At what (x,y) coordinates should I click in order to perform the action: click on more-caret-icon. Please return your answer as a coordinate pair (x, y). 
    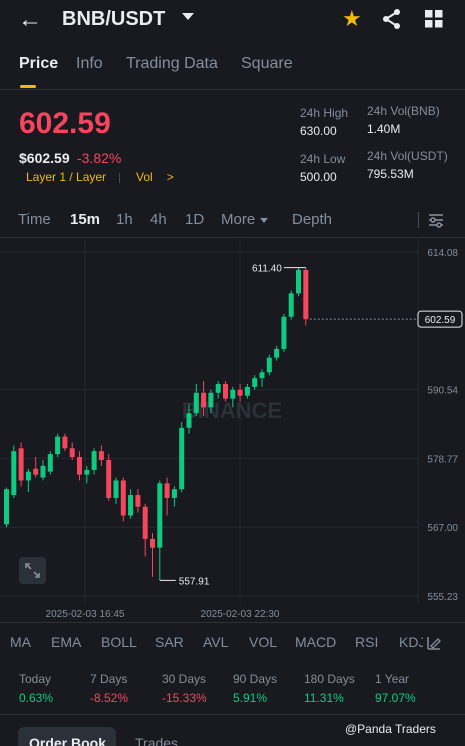
    Looking at the image, I should click on (264, 220).